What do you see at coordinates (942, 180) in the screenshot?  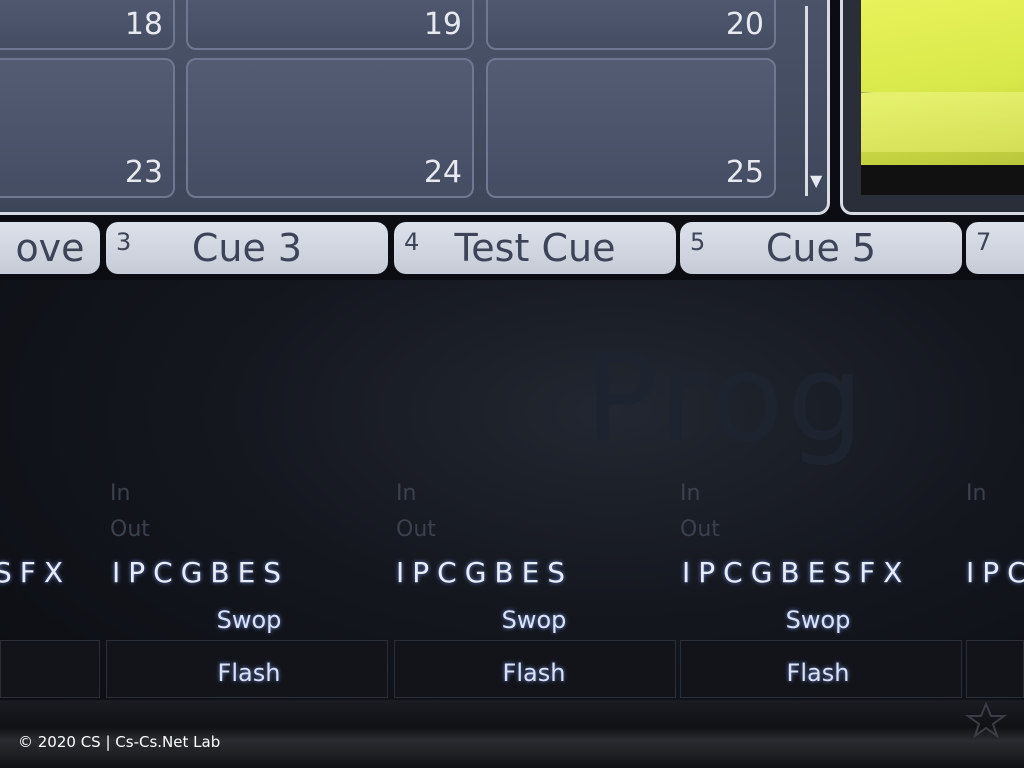 I see `preview-bottom` at bounding box center [942, 180].